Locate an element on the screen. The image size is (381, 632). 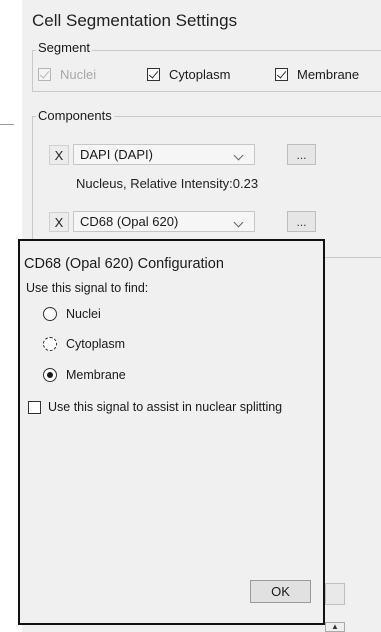
segment-nuclei-checkbox: Nuclei is located at coordinates (67, 74).